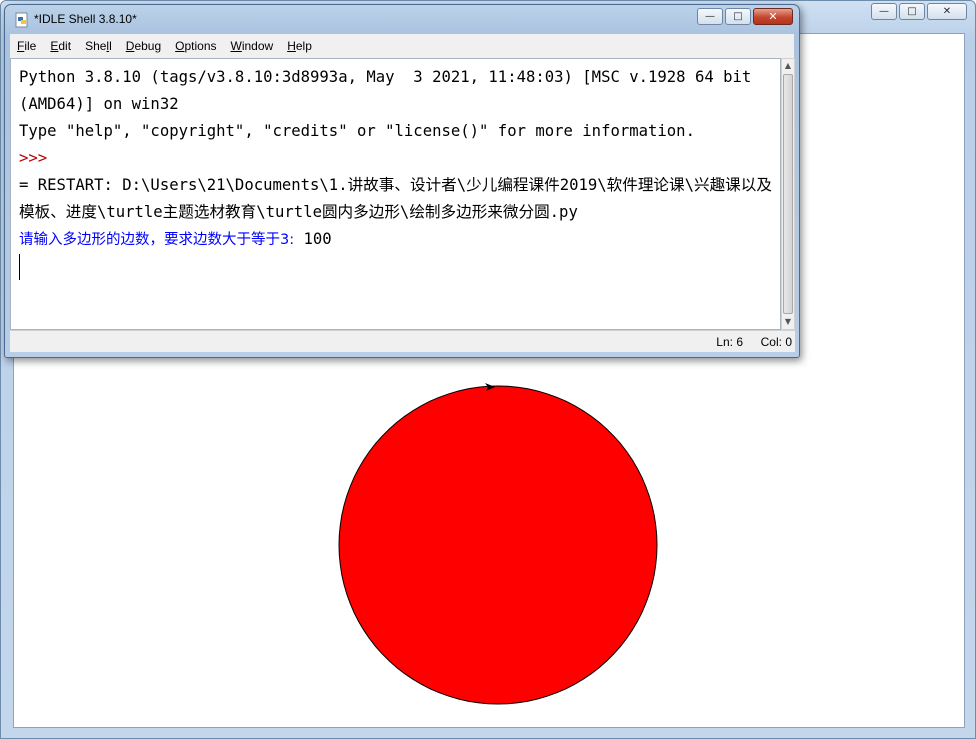 The height and width of the screenshot is (739, 976). What do you see at coordinates (710, 16) in the screenshot?
I see `minimize-button: —` at bounding box center [710, 16].